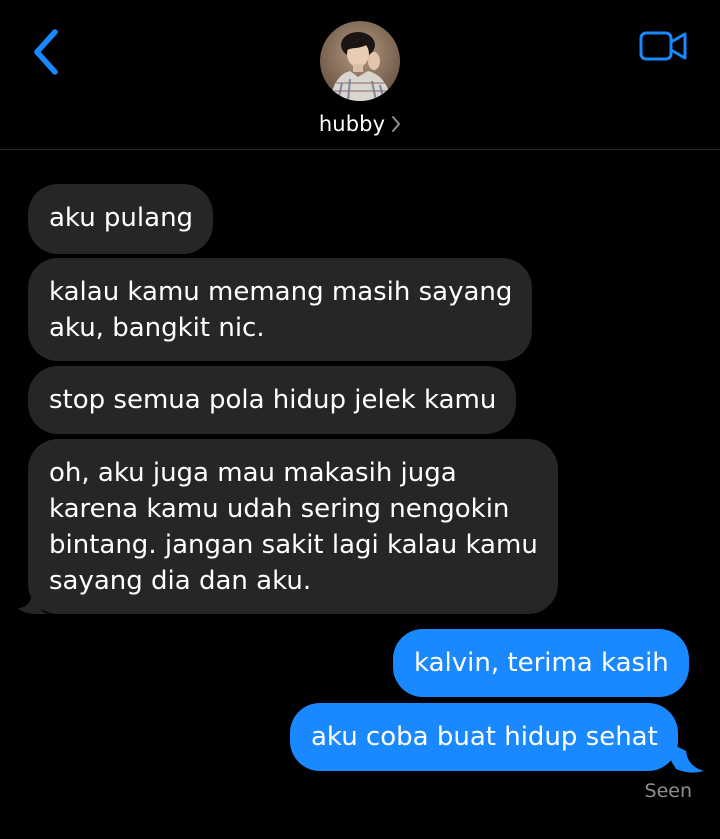  I want to click on video-camera-icon, so click(663, 46).